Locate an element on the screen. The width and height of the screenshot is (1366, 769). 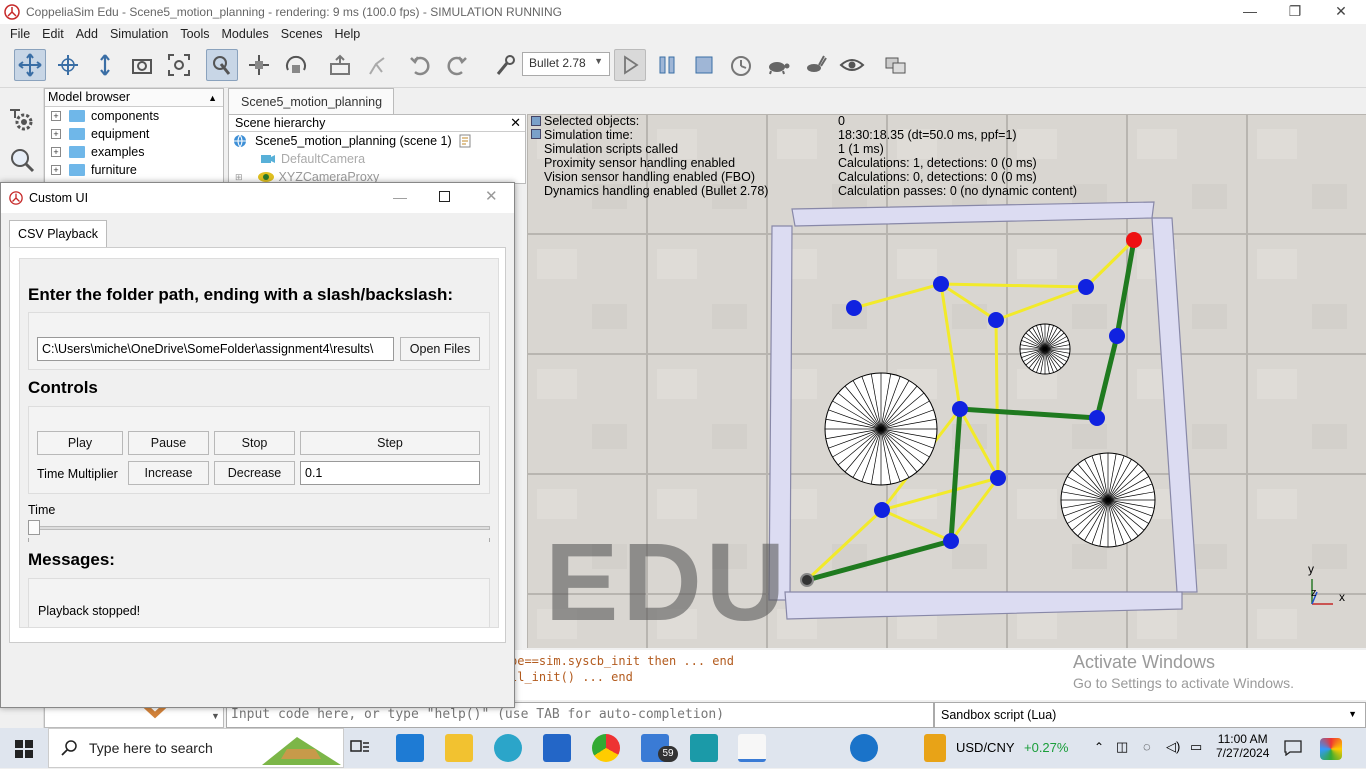
coppeliasim-taskbar-icon is located at coordinates (752, 748).